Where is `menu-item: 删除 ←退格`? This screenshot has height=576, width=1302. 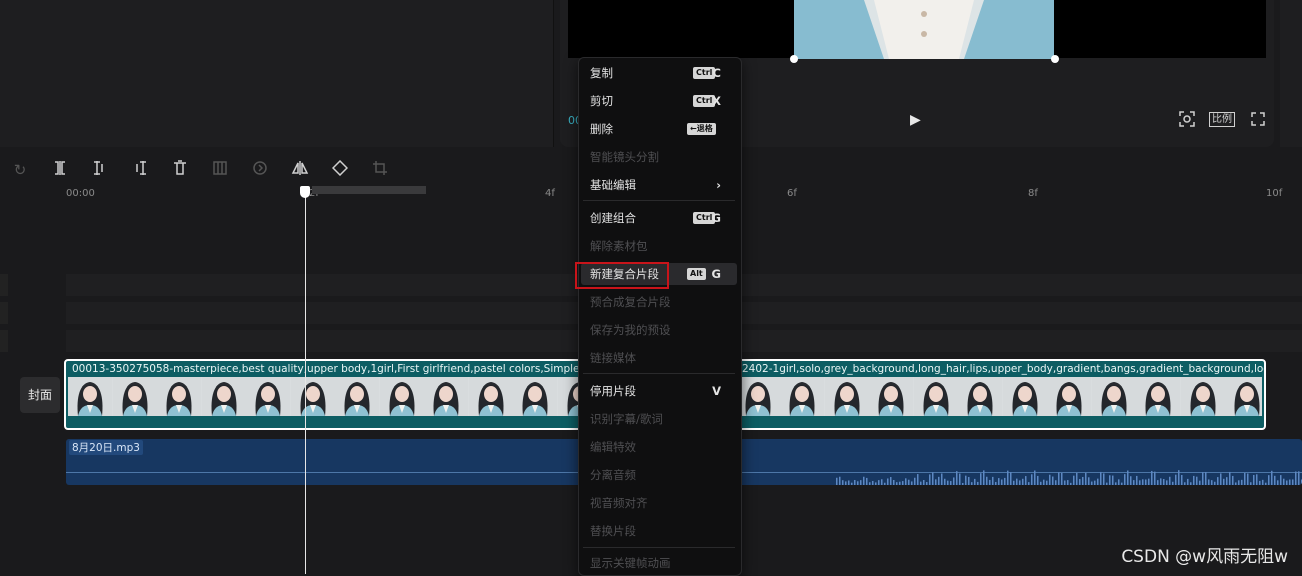
menu-item: 删除 ←退格 is located at coordinates (659, 129).